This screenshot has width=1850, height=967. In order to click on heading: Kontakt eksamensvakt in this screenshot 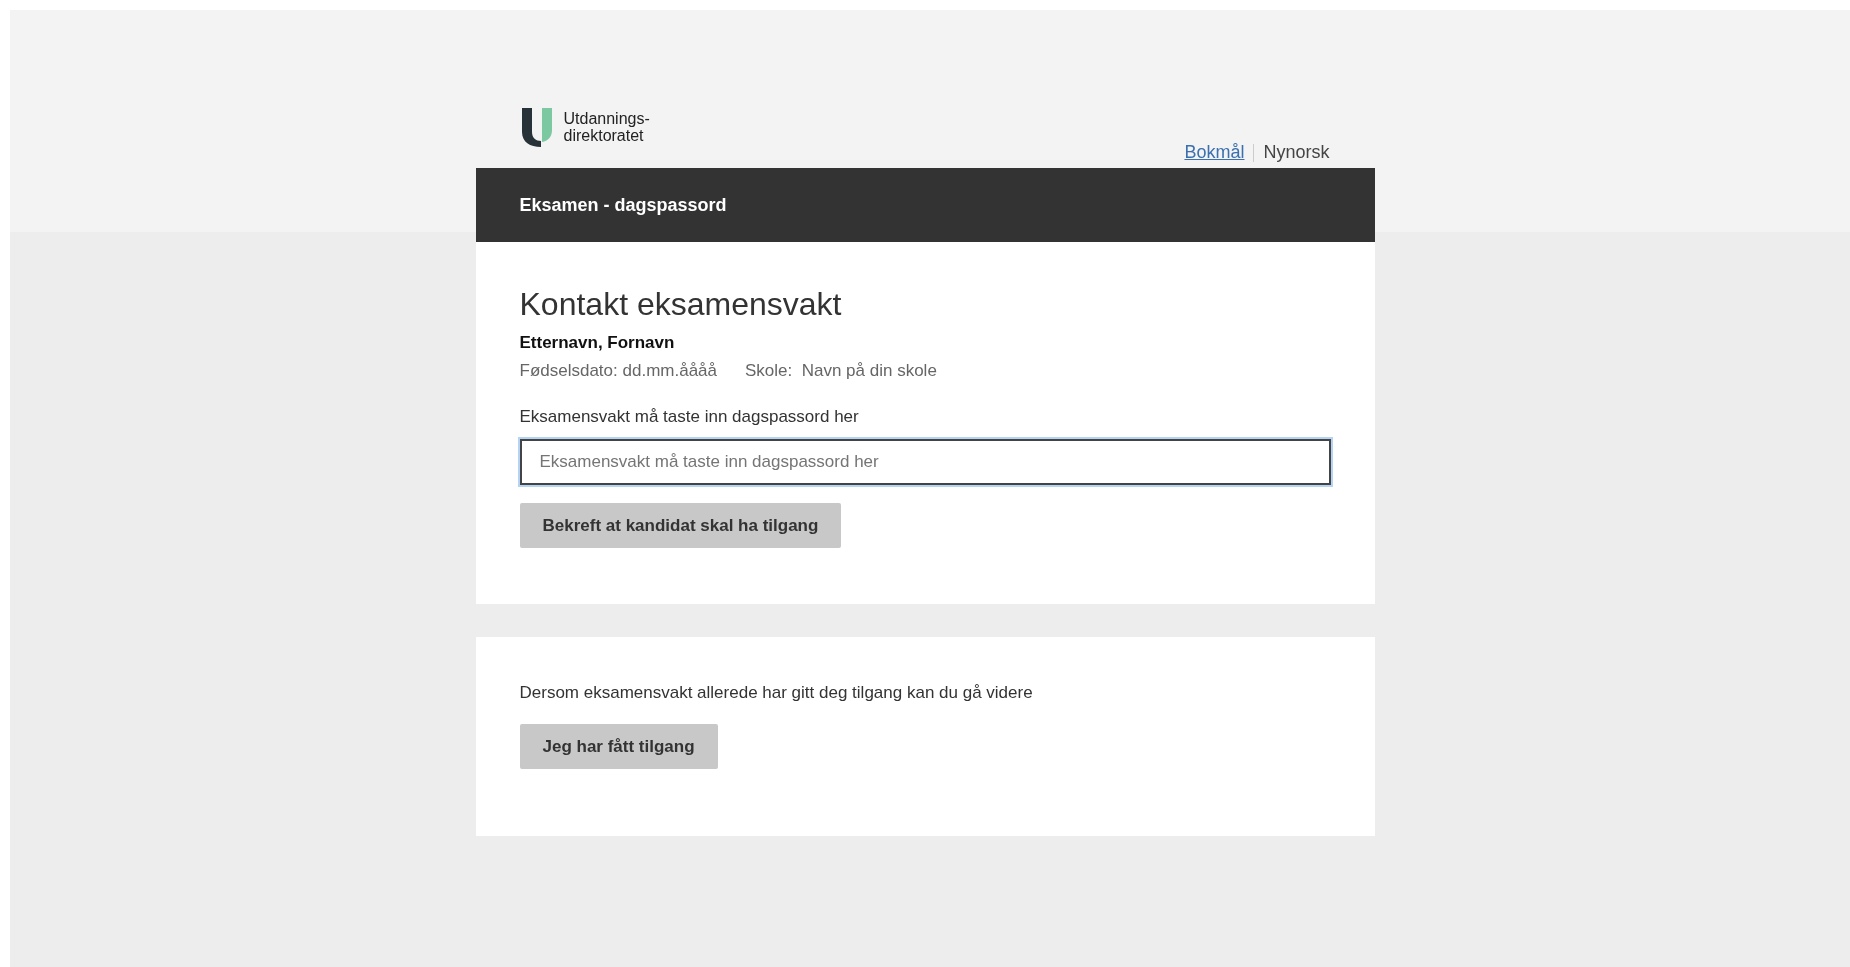, I will do `click(681, 304)`.